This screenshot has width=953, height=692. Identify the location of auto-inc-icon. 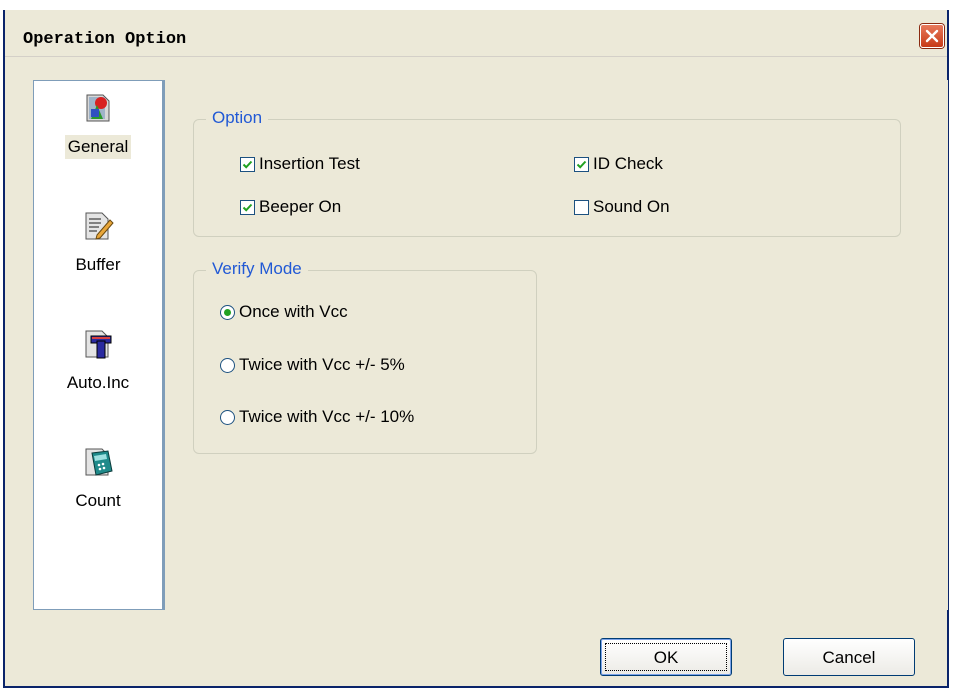
(98, 344).